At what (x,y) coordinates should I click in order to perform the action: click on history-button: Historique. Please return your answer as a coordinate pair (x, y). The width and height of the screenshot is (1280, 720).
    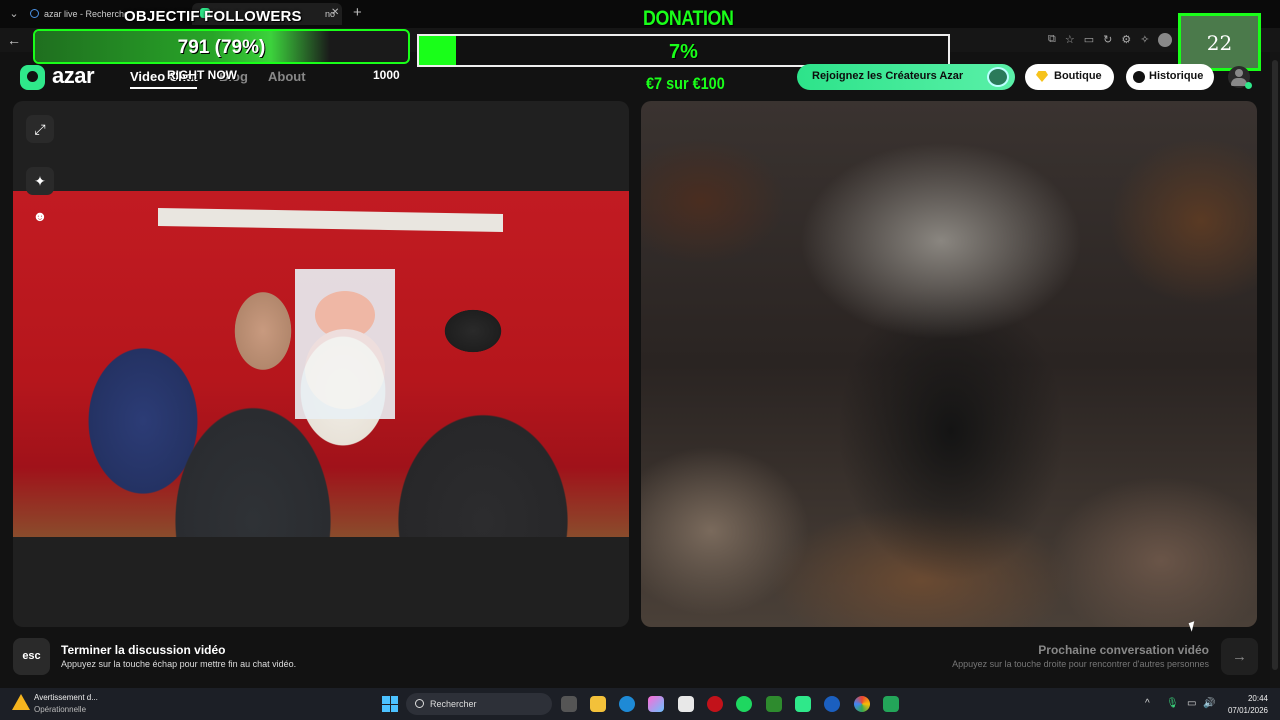
    Looking at the image, I should click on (1170, 77).